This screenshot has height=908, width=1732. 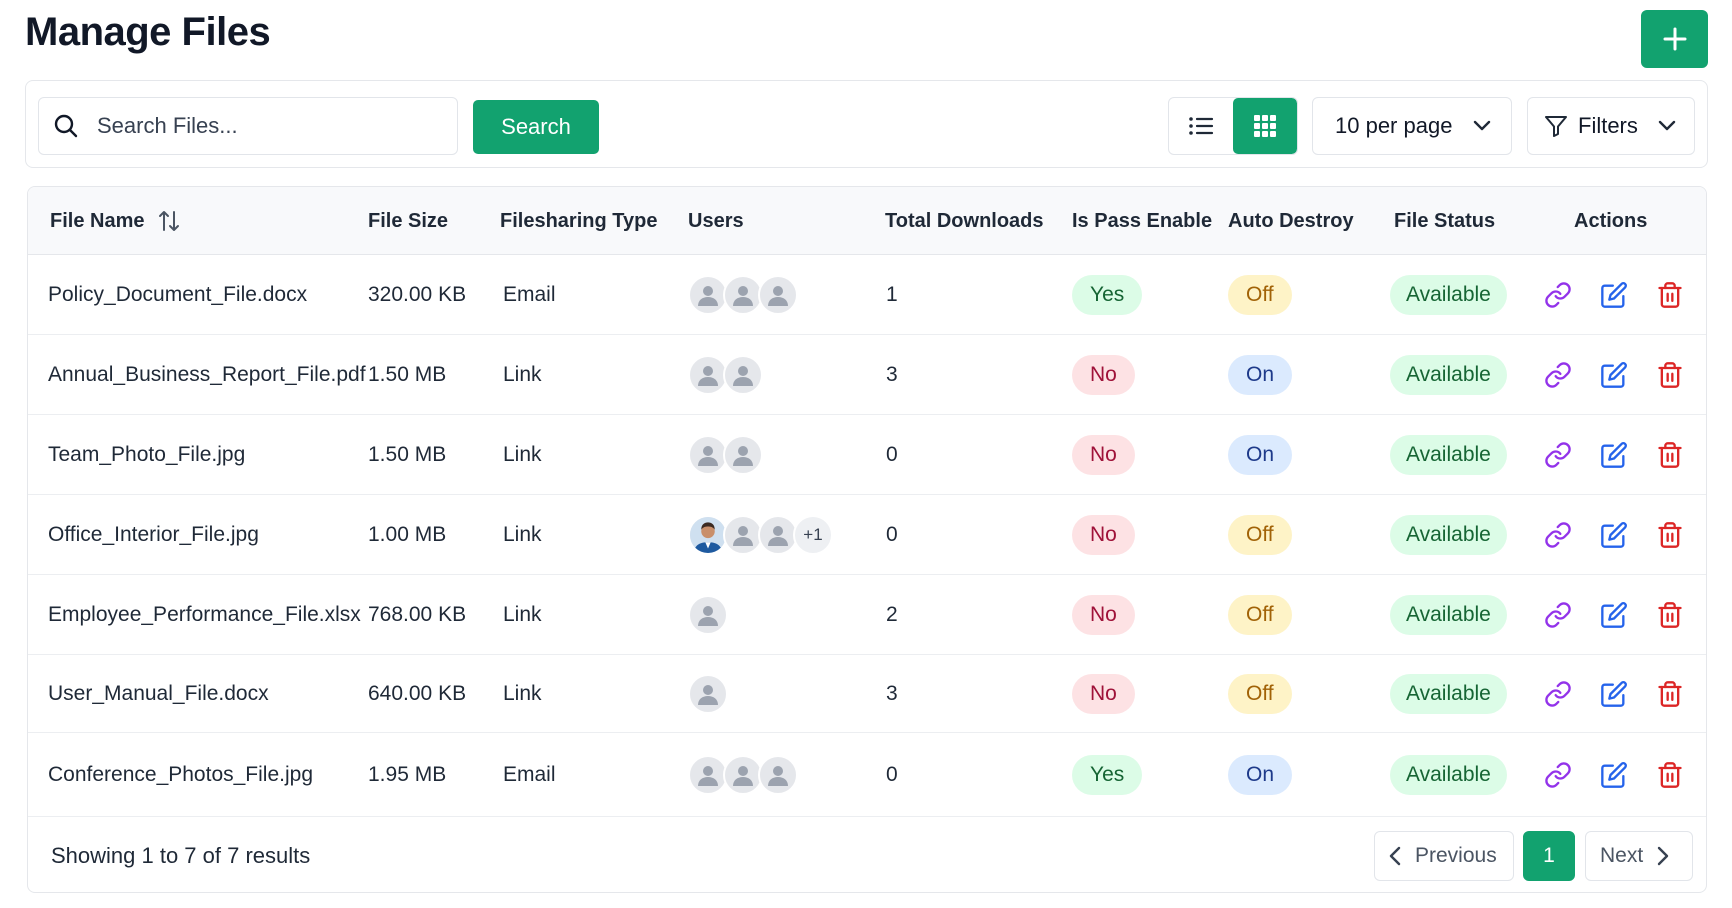 I want to click on pass-badge: No, so click(x=1103, y=454).